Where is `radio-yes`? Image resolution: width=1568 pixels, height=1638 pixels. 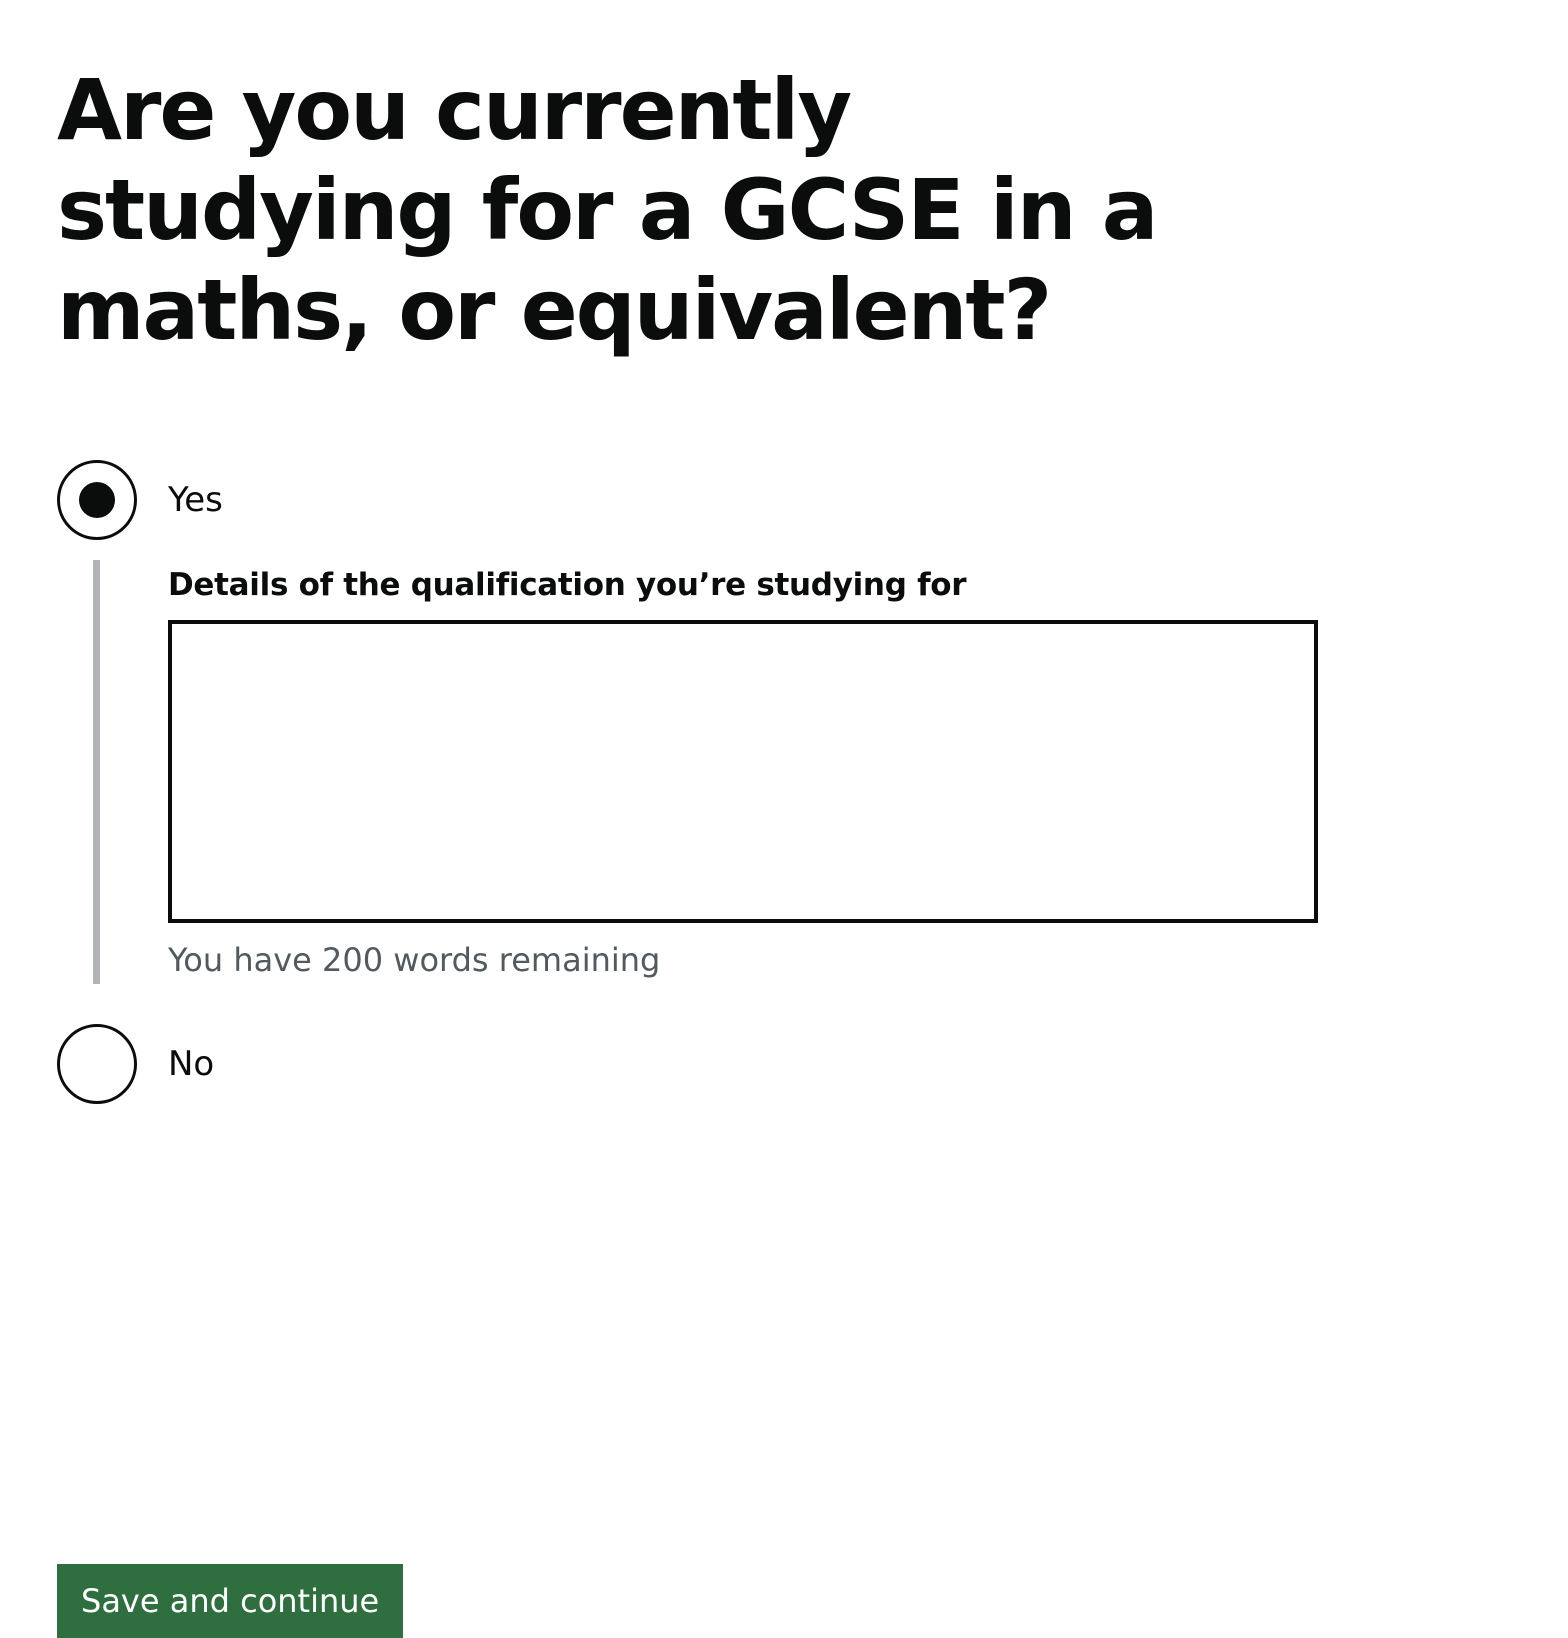
radio-yes is located at coordinates (97, 500).